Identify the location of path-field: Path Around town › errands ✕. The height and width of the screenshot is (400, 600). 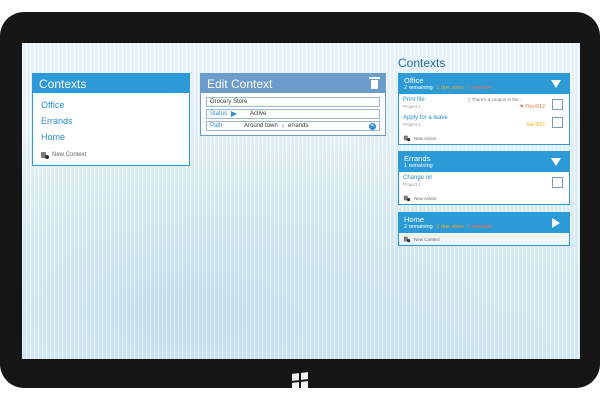
(293, 126).